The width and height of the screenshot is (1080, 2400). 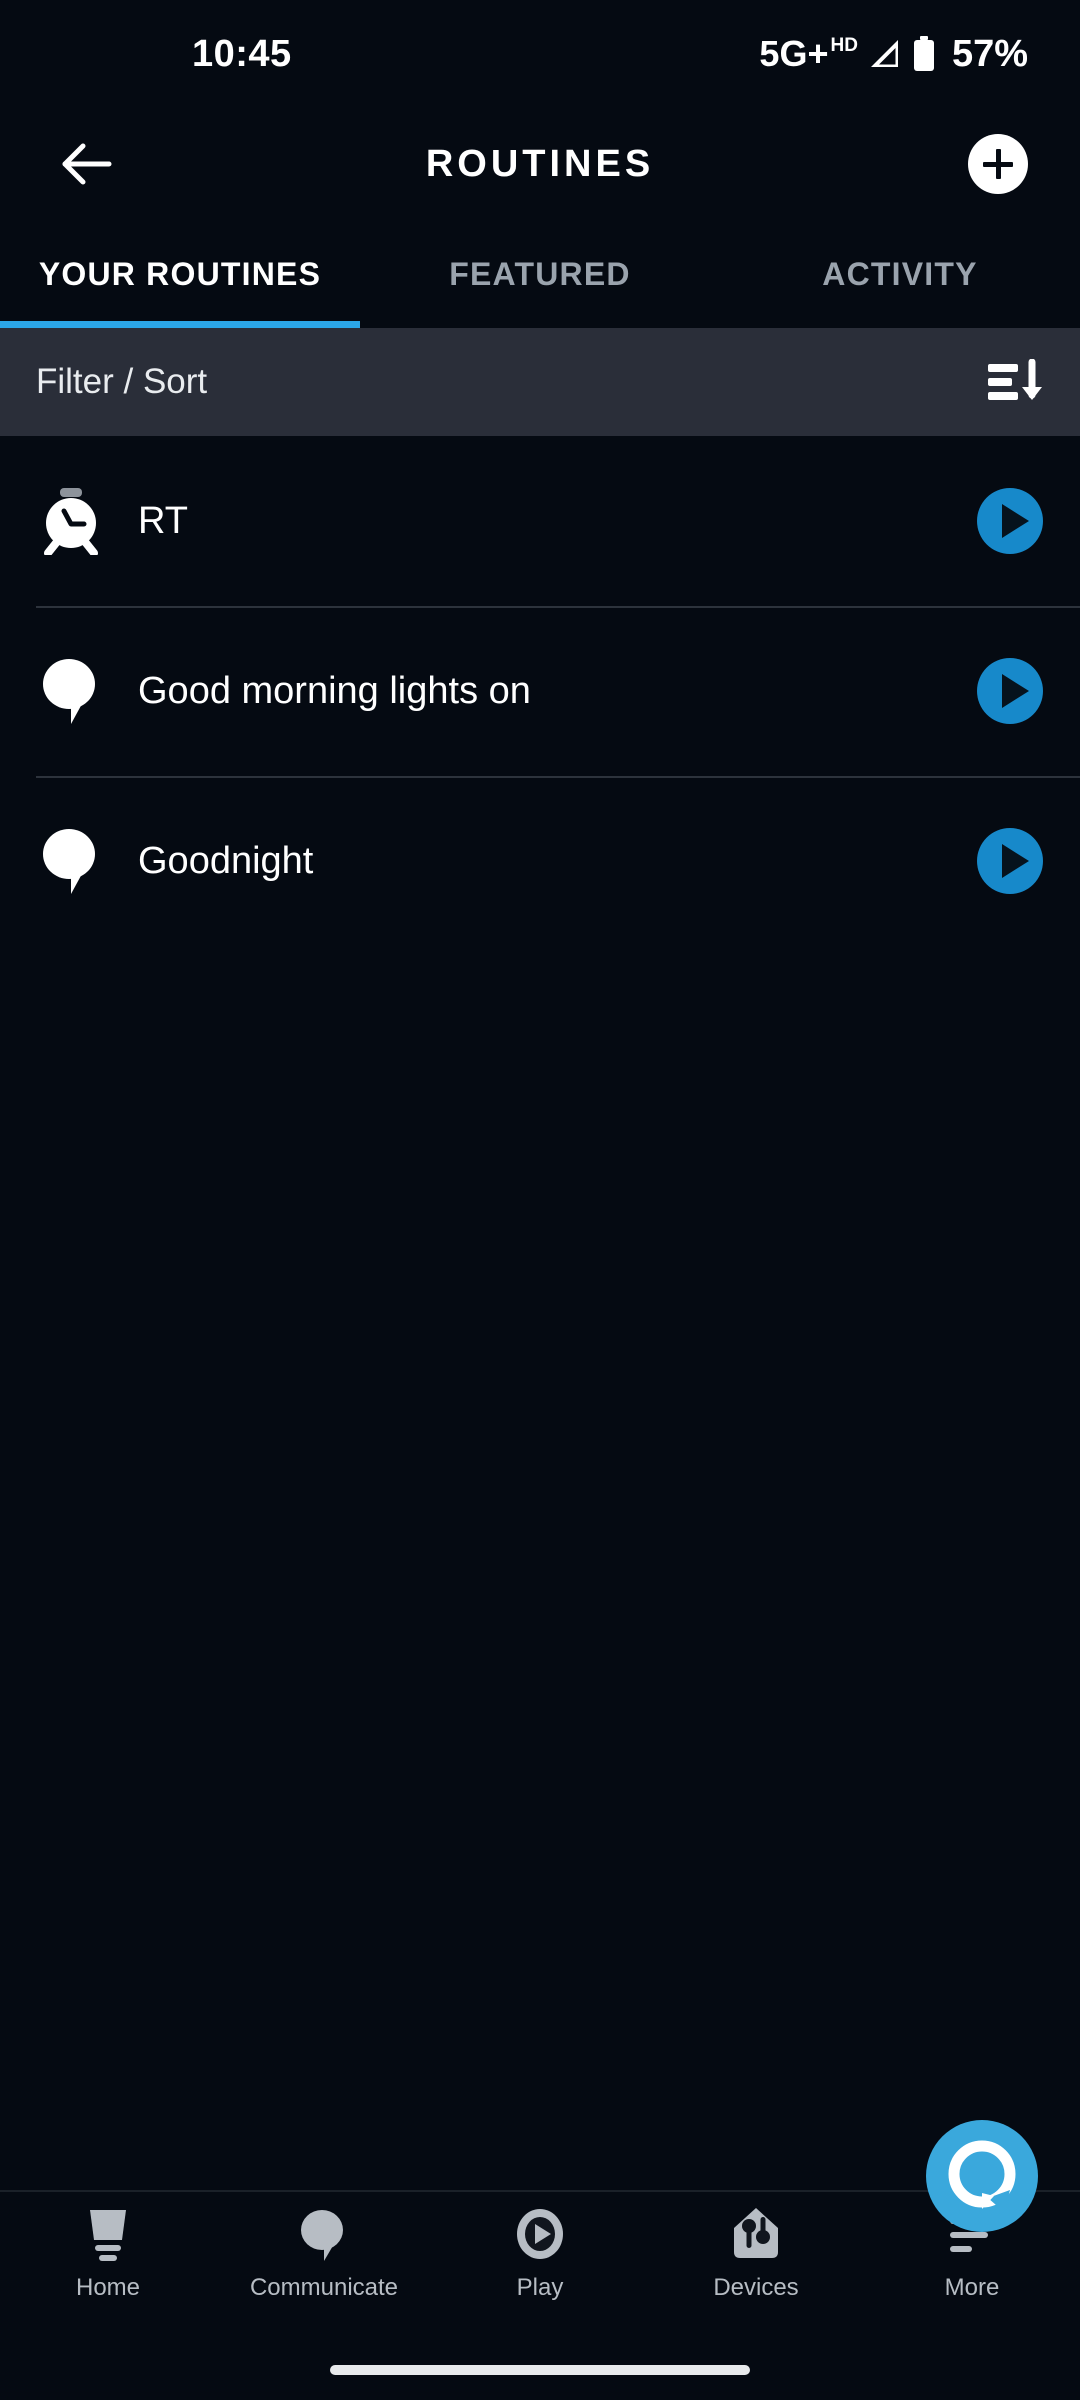 I want to click on devices-home-icon, so click(x=756, y=2234).